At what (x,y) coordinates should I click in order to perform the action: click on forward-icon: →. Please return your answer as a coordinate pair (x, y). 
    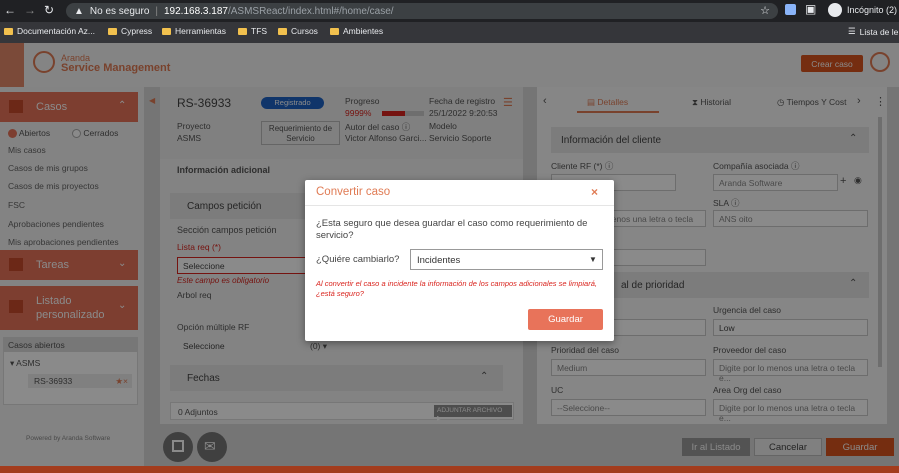
    Looking at the image, I should click on (30, 10).